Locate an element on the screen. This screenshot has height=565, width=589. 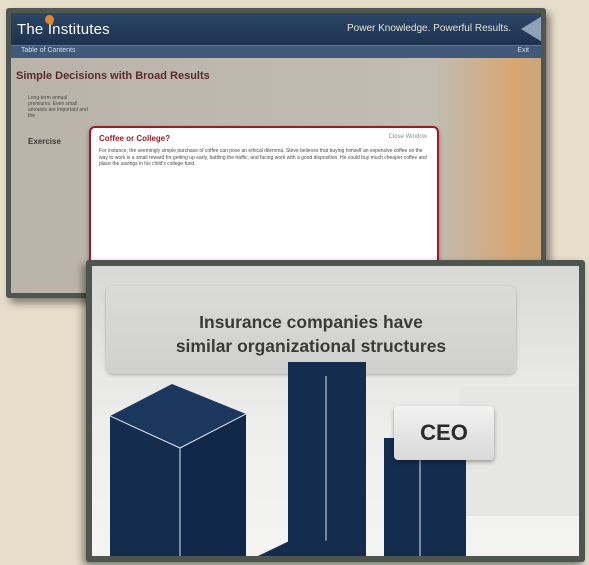
close-window-button: Close Window is located at coordinates (408, 137).